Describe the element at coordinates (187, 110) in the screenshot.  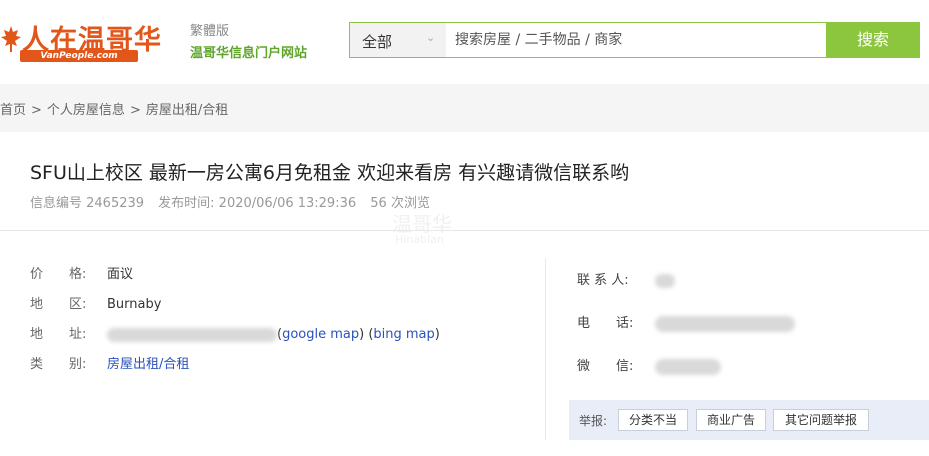
I see `breadcrumb-rental: 房屋出租/合租` at that location.